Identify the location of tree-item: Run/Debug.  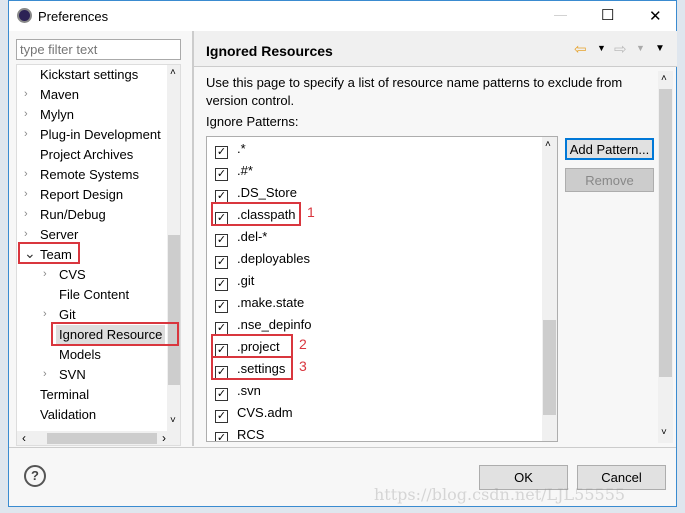
(73, 215).